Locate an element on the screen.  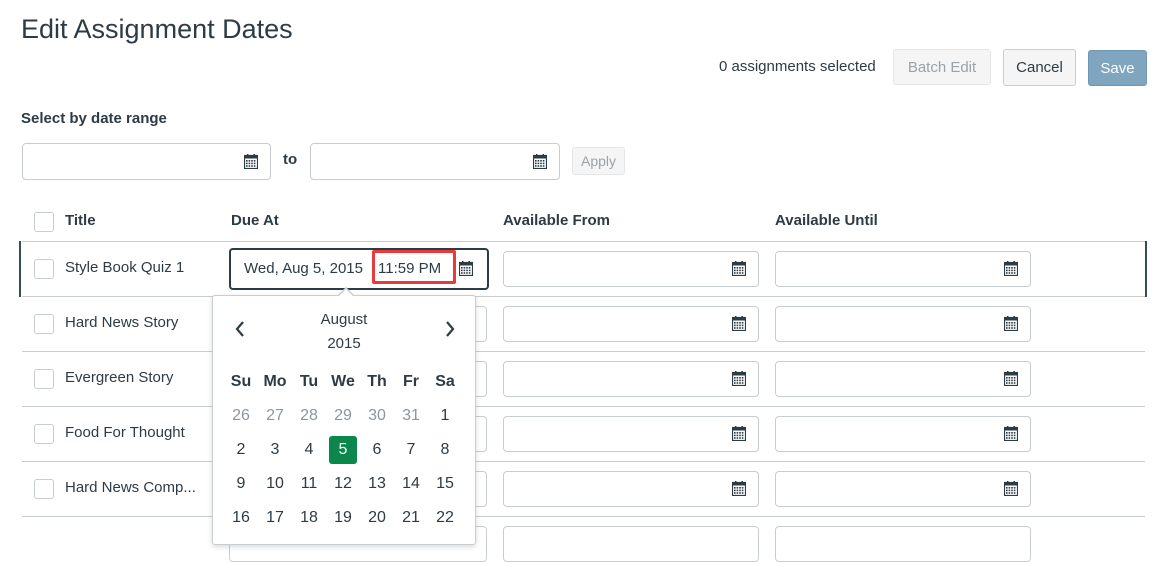
datepicker-day: 4 is located at coordinates (309, 450).